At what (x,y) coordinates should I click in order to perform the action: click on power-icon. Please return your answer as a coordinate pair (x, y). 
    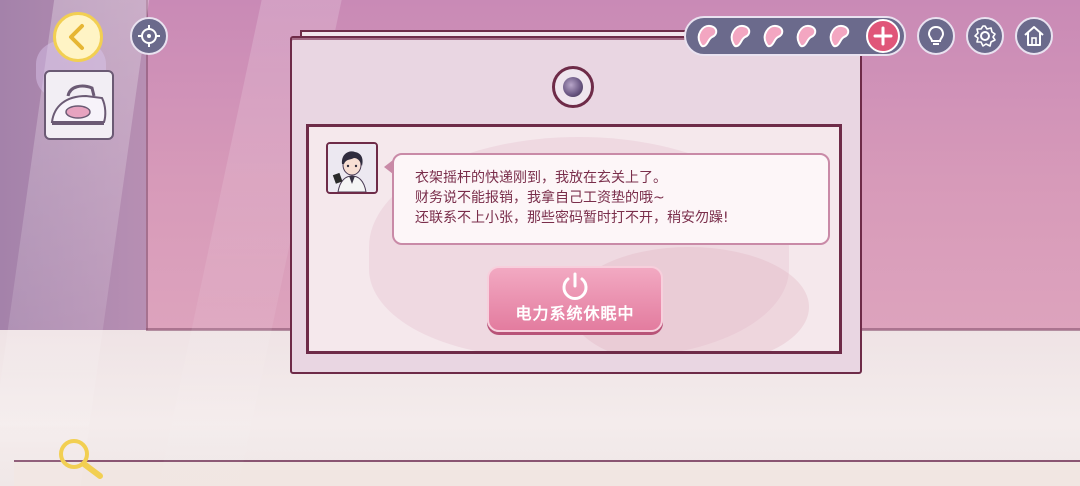
    Looking at the image, I should click on (575, 286).